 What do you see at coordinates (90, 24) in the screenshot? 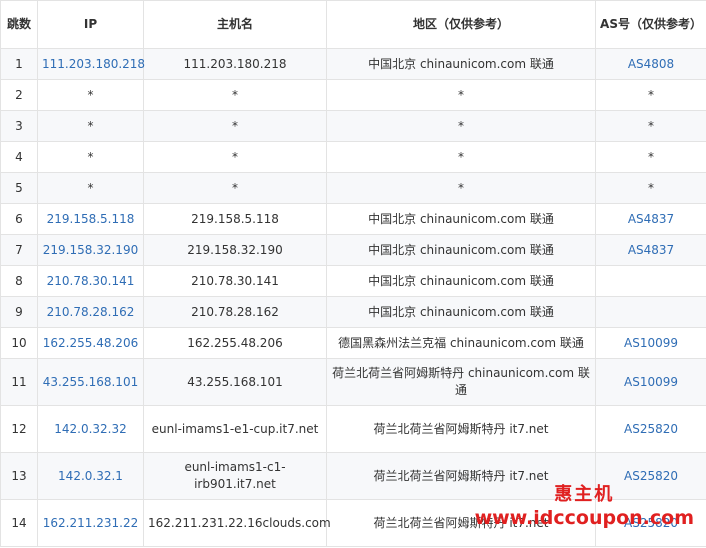
I see `header-ip: IP` at bounding box center [90, 24].